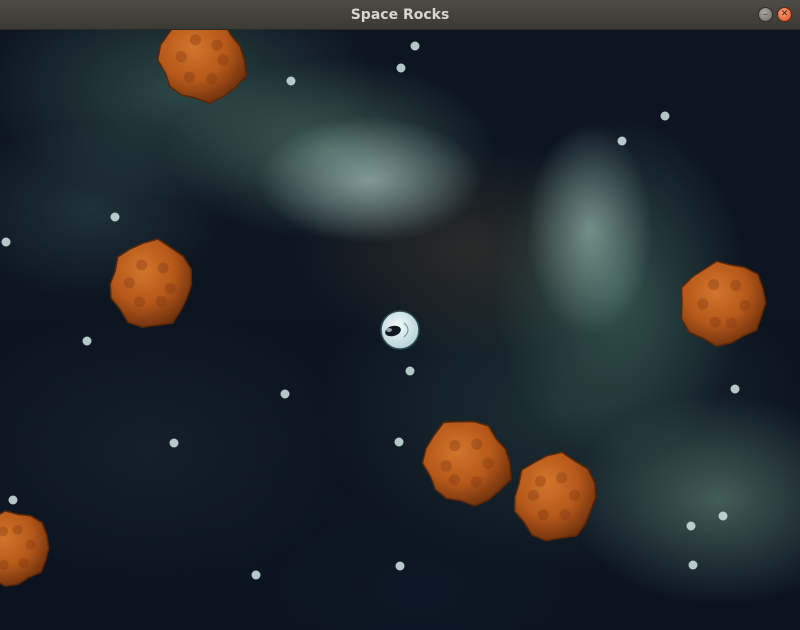 The image size is (800, 630). I want to click on minimize-button: –, so click(765, 14).